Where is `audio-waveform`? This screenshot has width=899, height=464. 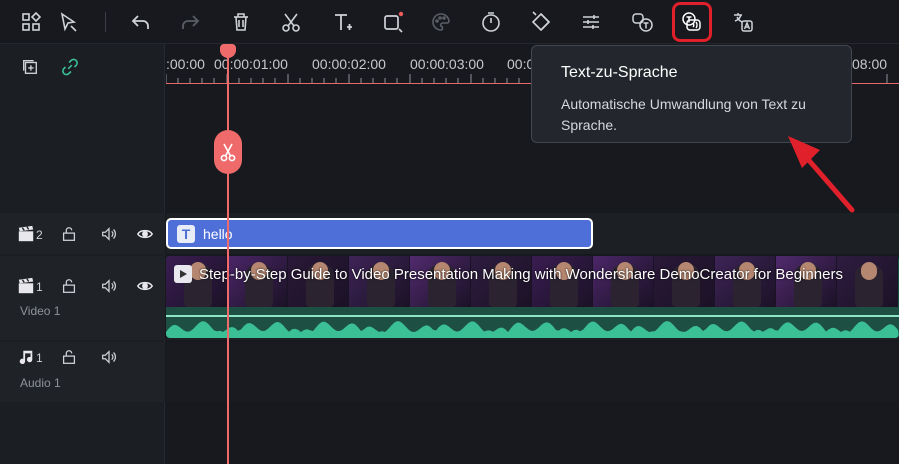
audio-waveform is located at coordinates (532, 326).